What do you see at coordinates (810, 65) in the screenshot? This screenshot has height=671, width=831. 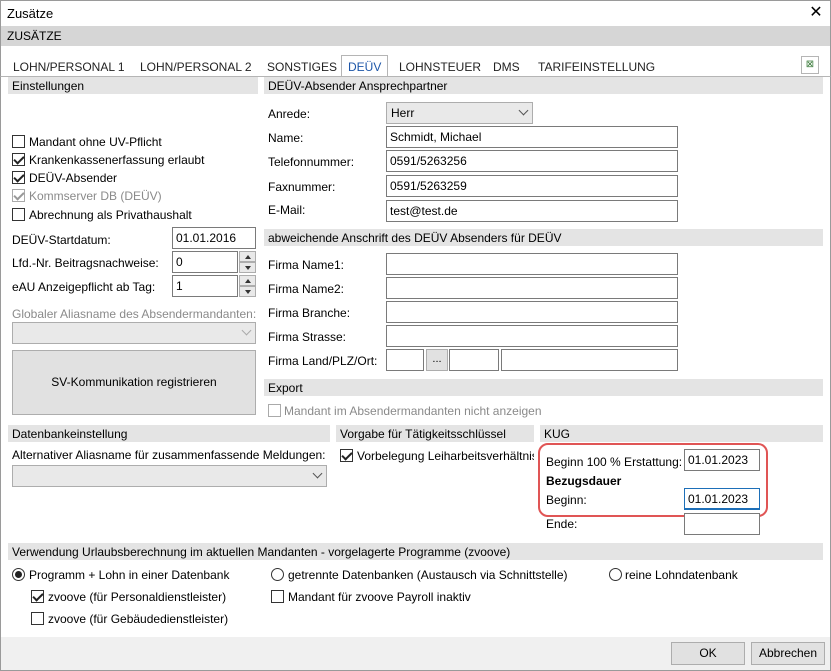 I see `excel-export-icon: ⊠` at bounding box center [810, 65].